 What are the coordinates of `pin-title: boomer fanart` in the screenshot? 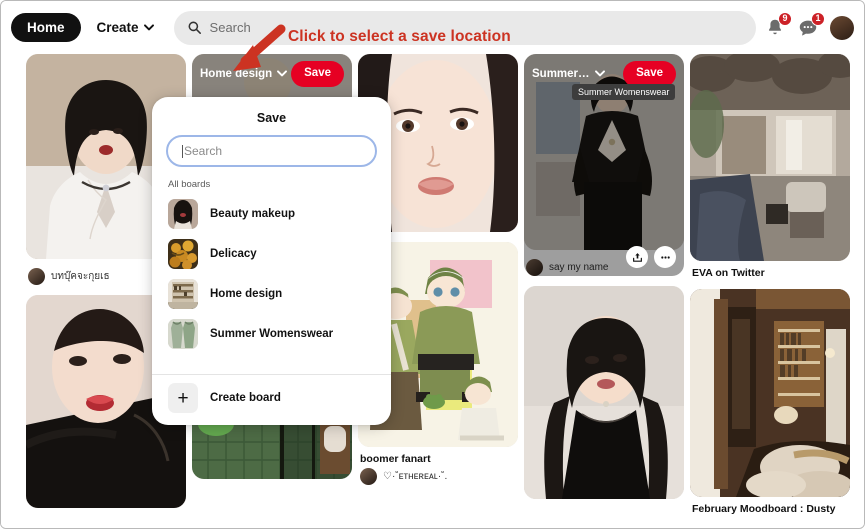 It's located at (395, 459).